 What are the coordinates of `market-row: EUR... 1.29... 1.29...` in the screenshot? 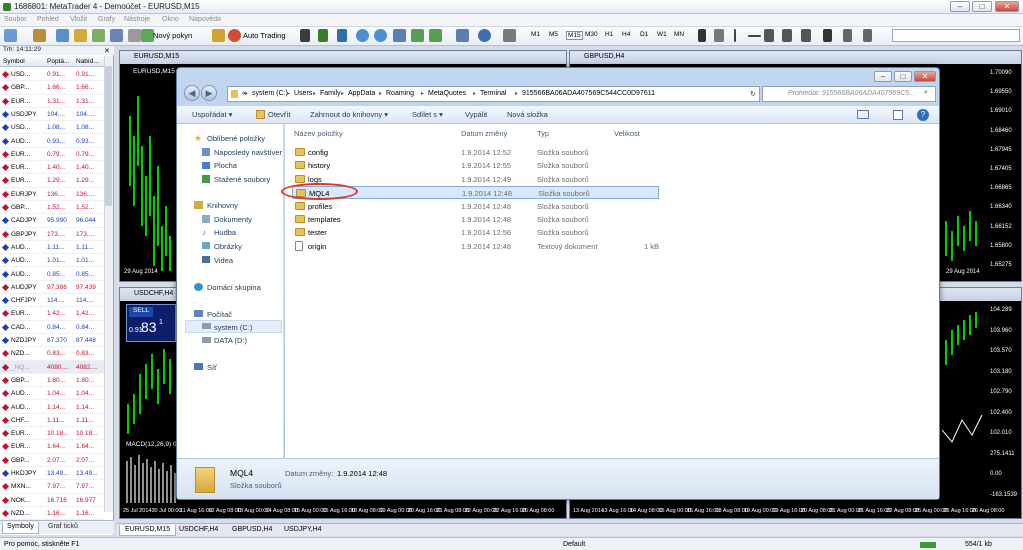 It's located at (52, 181).